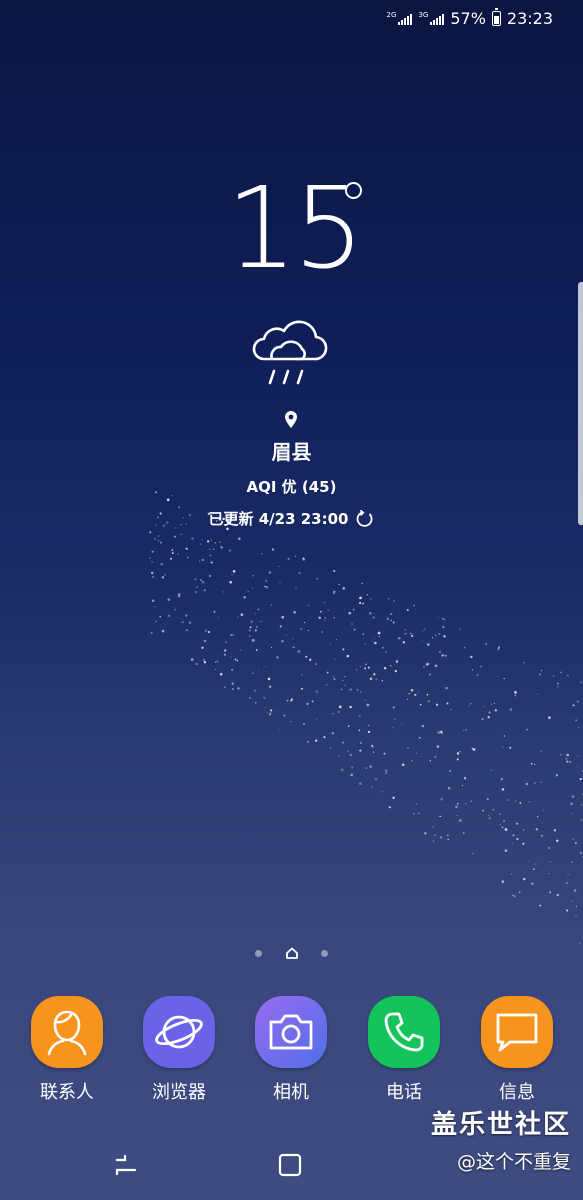 The image size is (583, 1200). What do you see at coordinates (404, 1092) in the screenshot?
I see `app-label: 电话` at bounding box center [404, 1092].